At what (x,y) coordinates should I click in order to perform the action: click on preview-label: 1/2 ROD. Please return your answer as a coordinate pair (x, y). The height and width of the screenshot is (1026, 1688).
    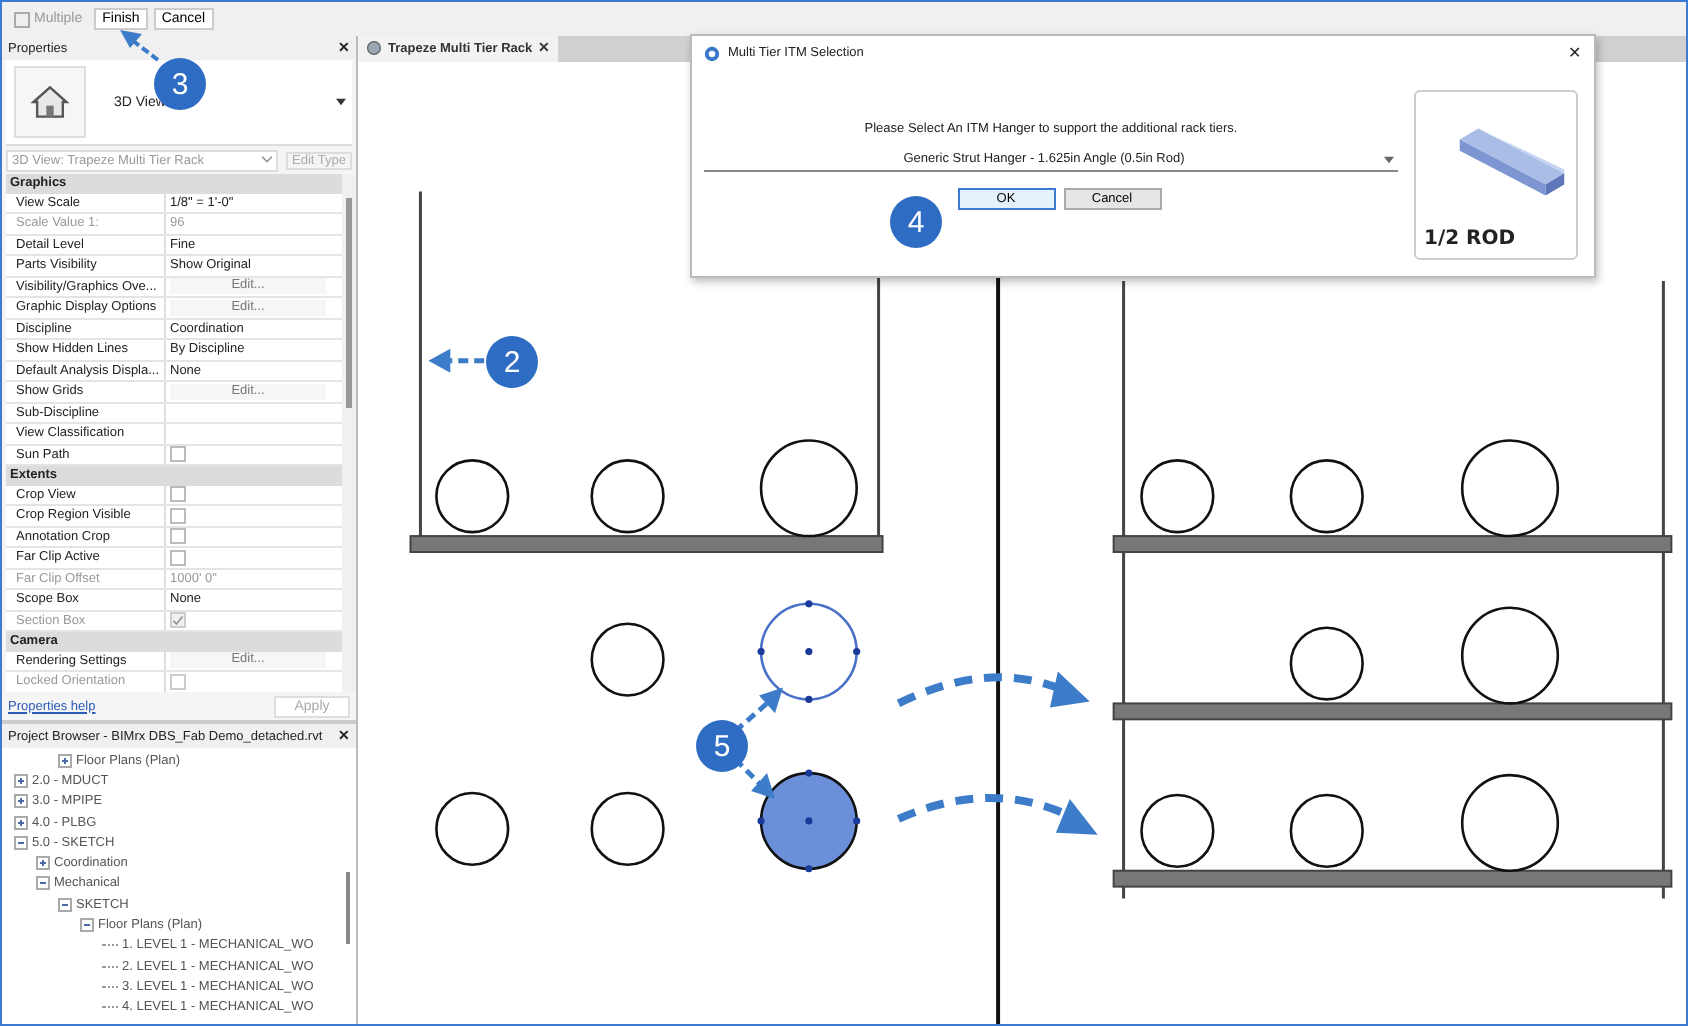
    Looking at the image, I should click on (1470, 239).